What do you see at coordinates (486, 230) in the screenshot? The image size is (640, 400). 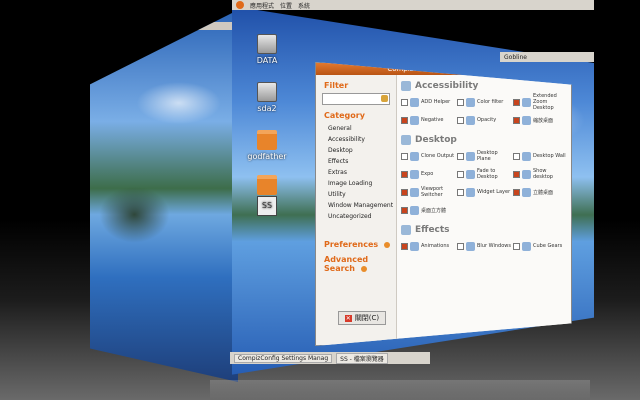 I see `group-header-effects: Effects` at bounding box center [486, 230].